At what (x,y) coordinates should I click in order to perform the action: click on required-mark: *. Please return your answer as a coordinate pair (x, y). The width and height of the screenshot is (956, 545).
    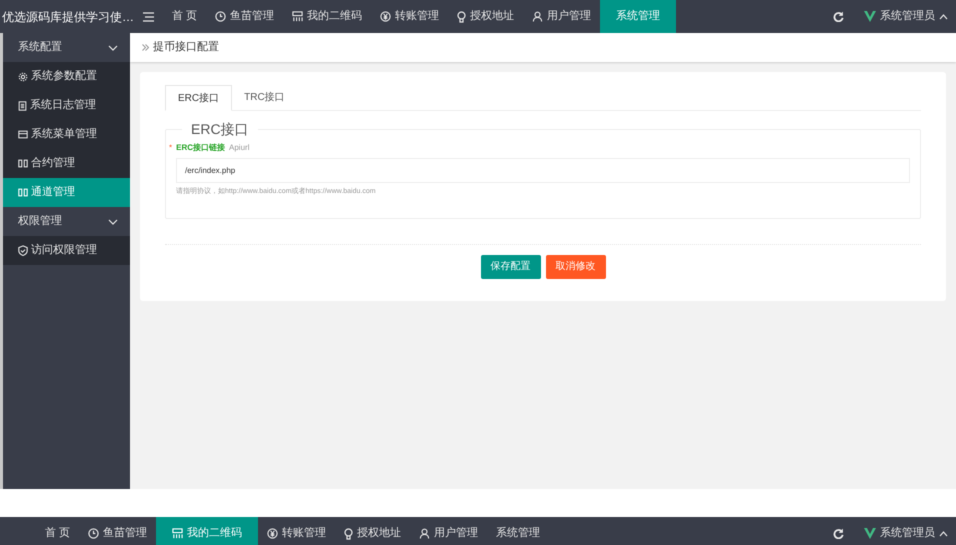
    Looking at the image, I should click on (170, 148).